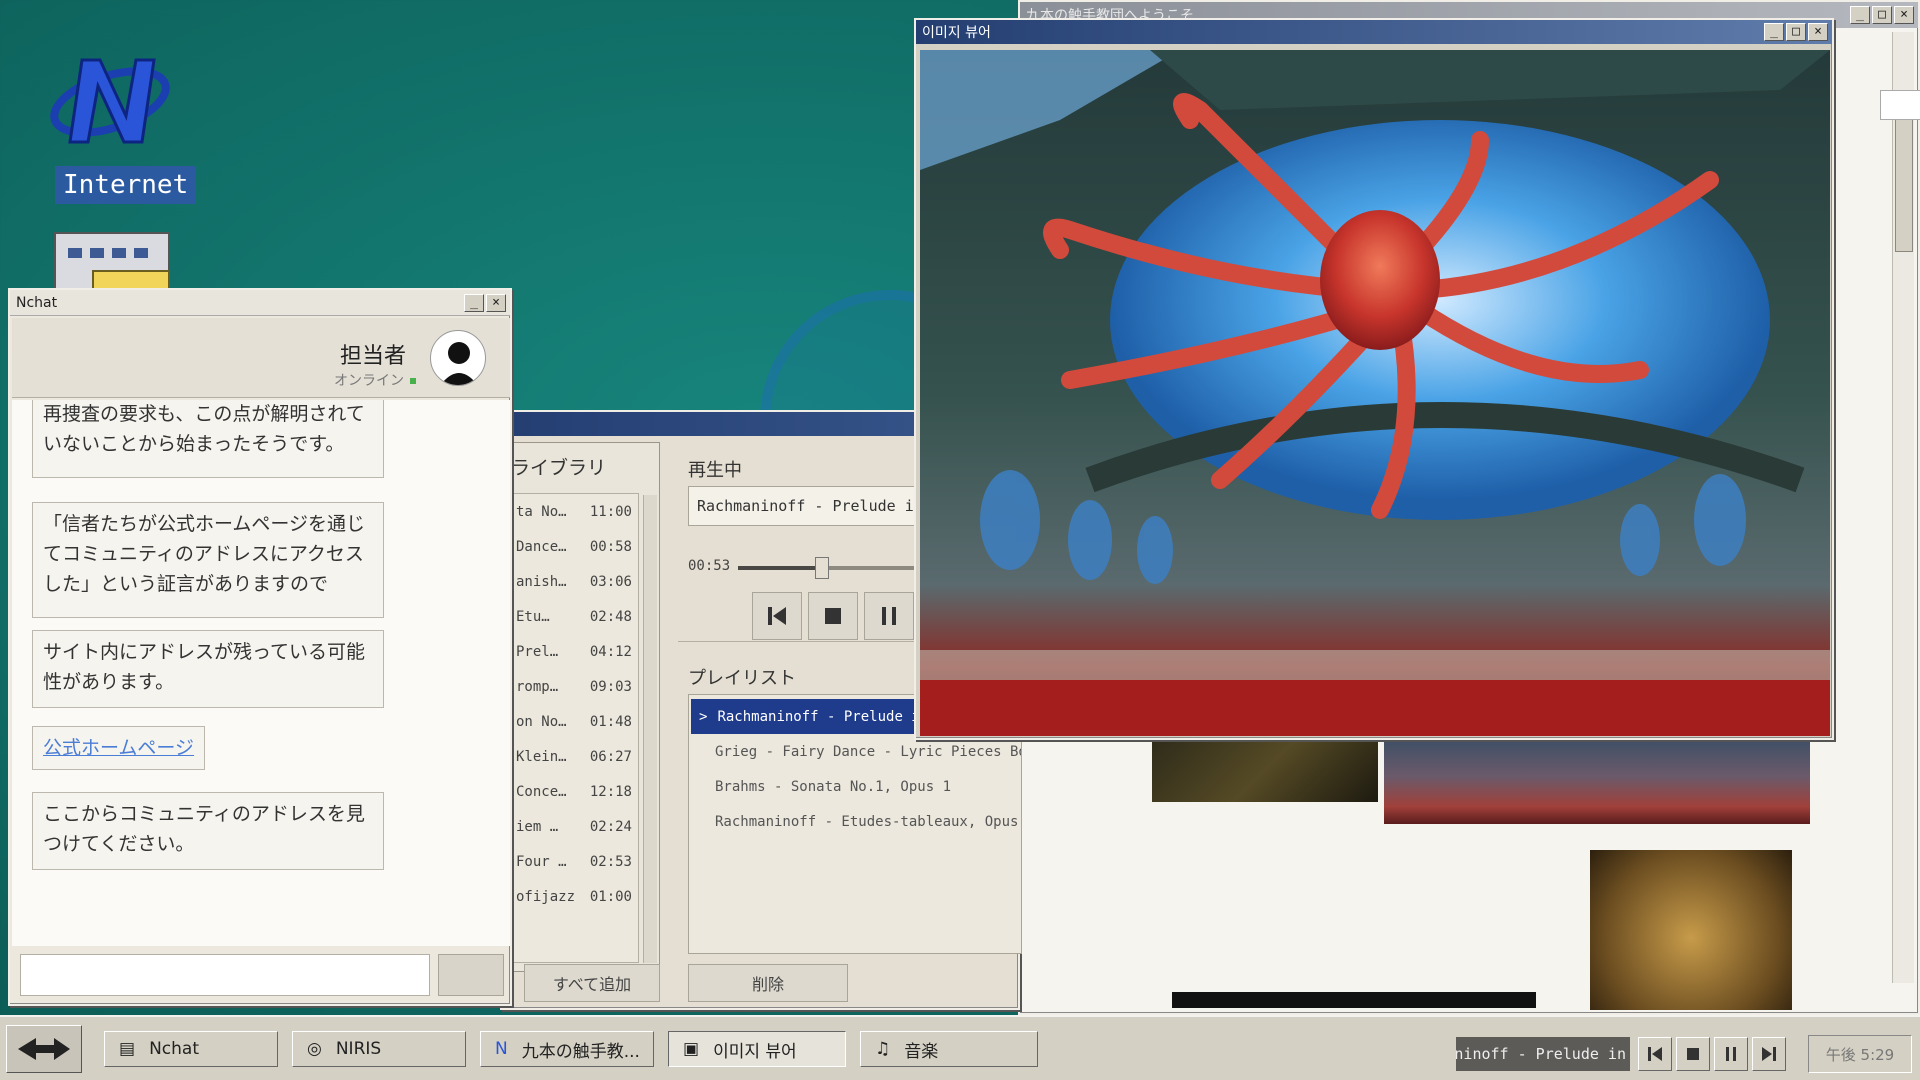  What do you see at coordinates (715, 470) in the screenshot?
I see `now-playing-heading: 再生中` at bounding box center [715, 470].